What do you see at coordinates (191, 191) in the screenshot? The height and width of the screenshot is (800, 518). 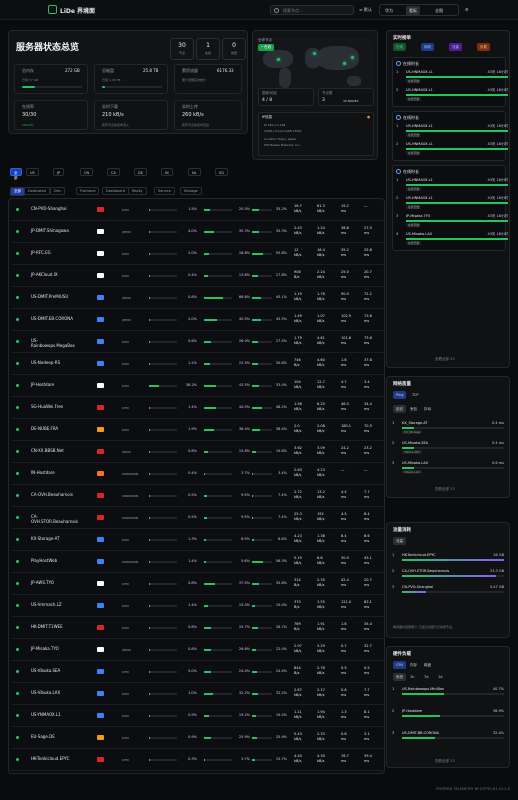 I see `group-tab: Storage` at bounding box center [191, 191].